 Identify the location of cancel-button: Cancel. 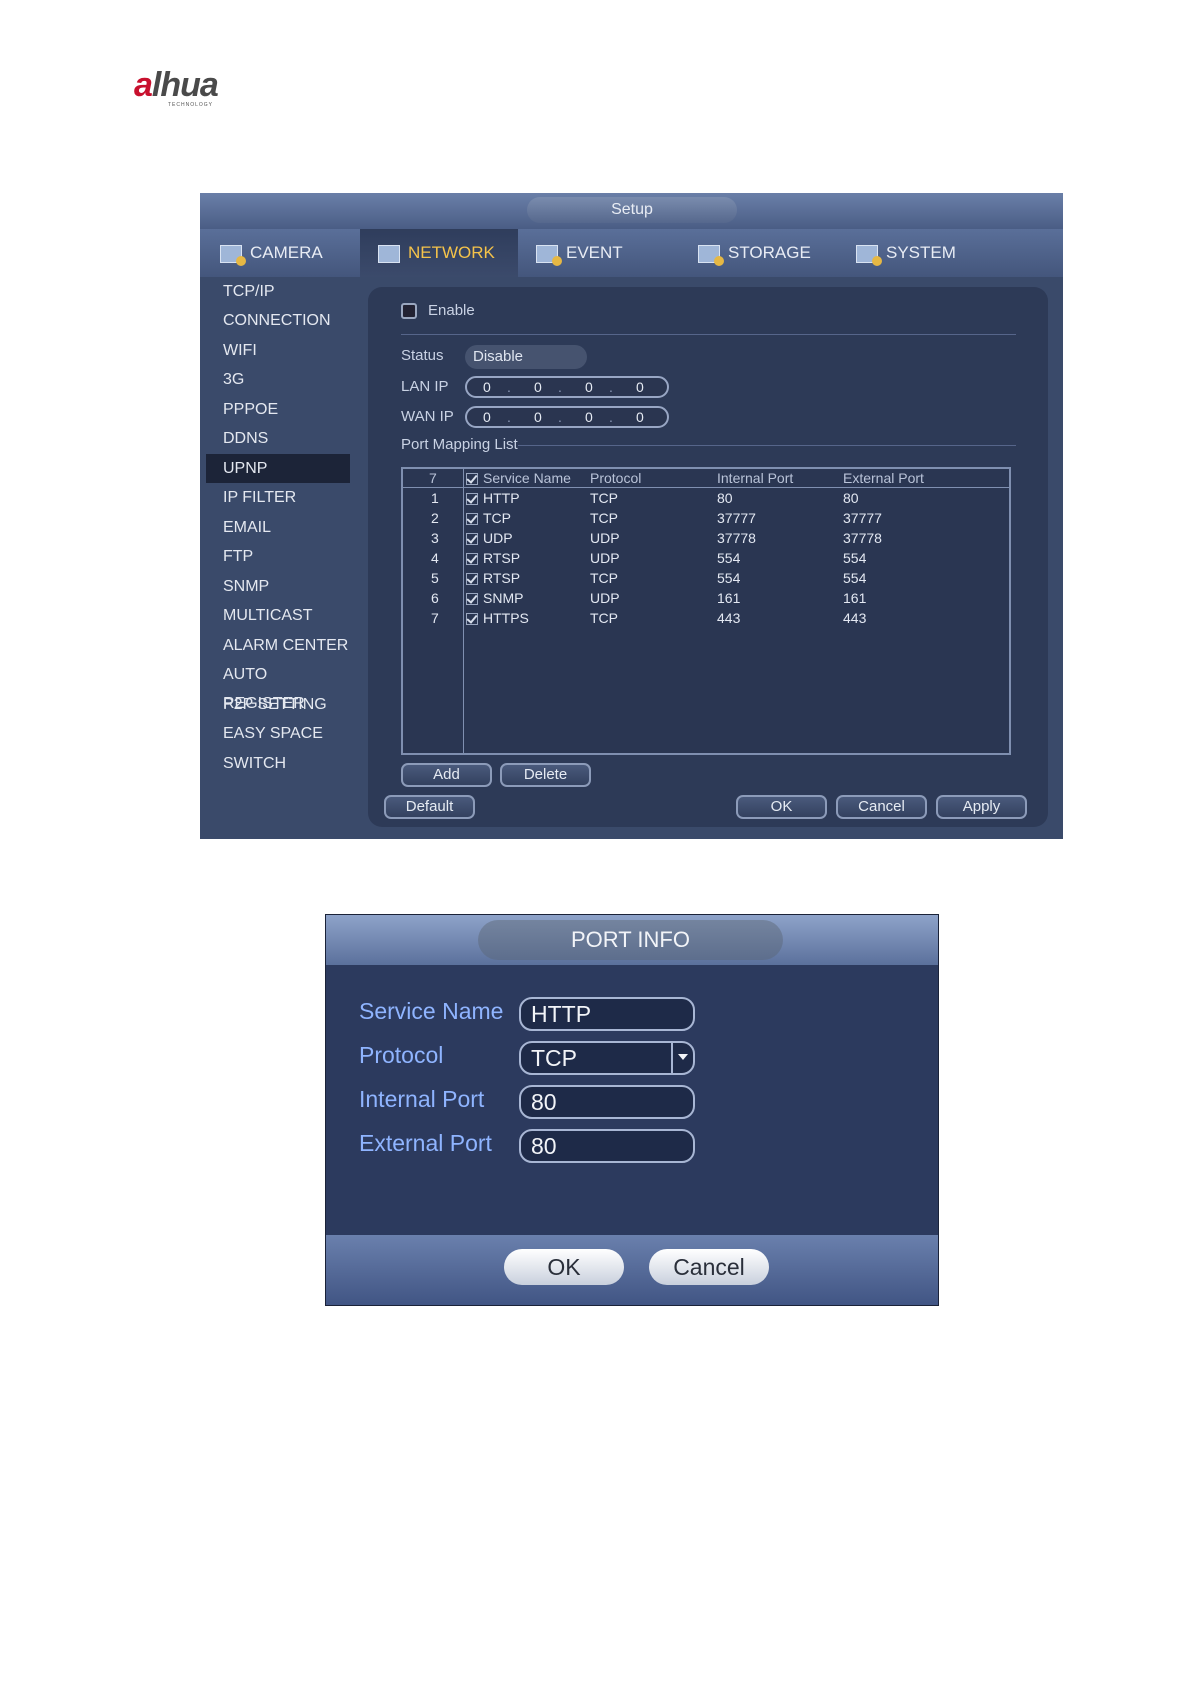
(881, 807).